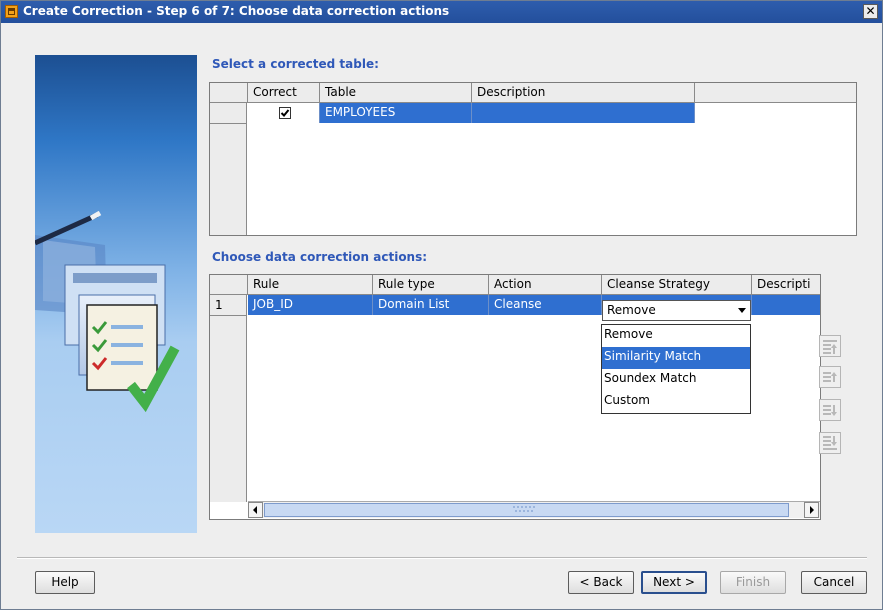 This screenshot has height=610, width=883. I want to click on column-header-description: Description, so click(583, 93).